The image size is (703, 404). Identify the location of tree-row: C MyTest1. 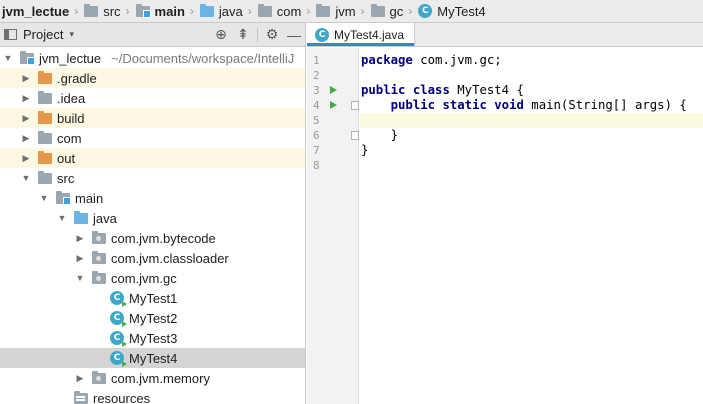
(152, 298).